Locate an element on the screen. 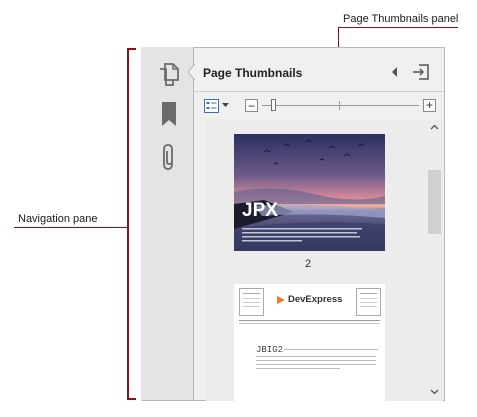  info-box-left is located at coordinates (251, 302).